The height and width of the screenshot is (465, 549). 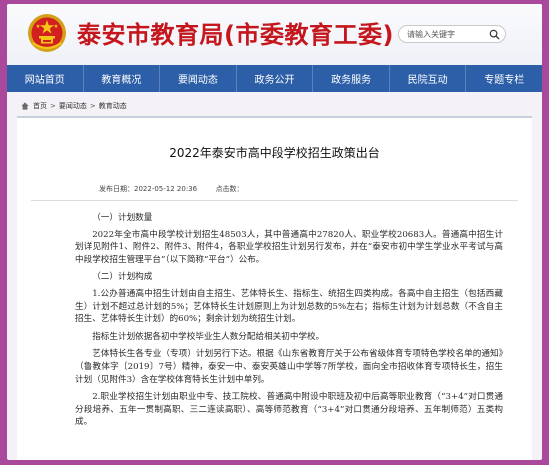 I want to click on national-emblem-icon, so click(x=47, y=33).